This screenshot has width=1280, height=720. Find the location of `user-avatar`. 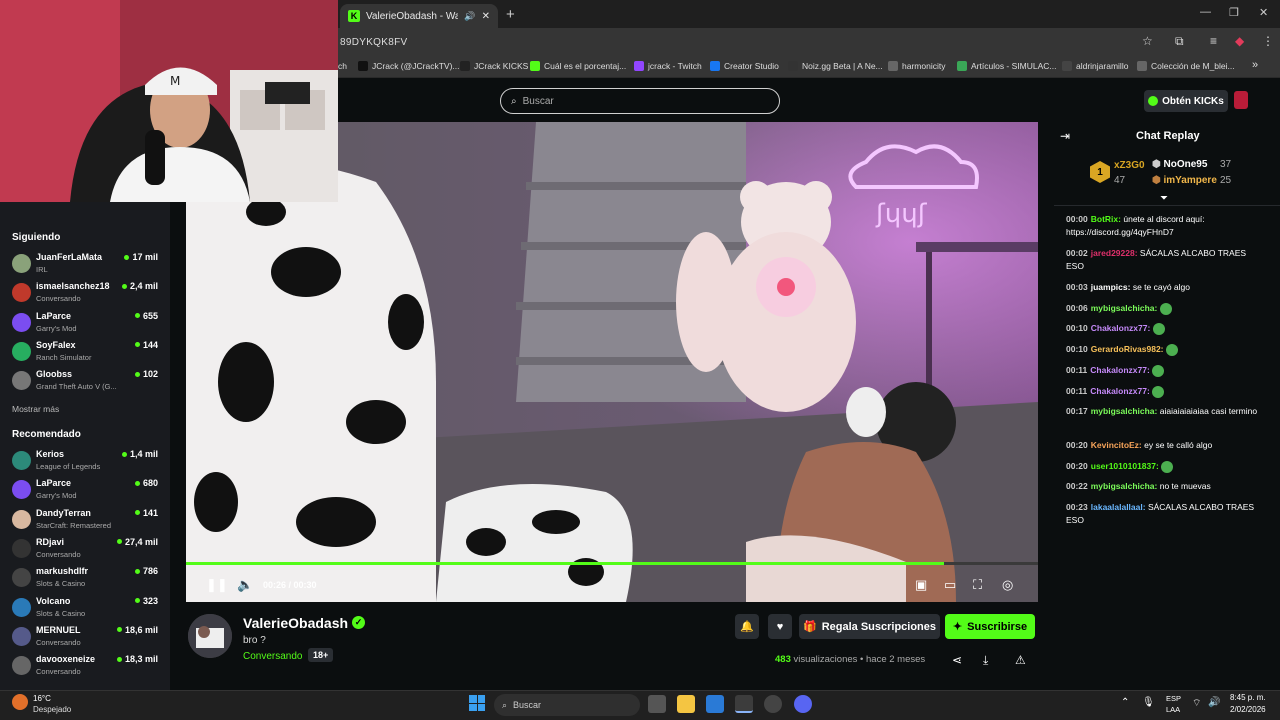

user-avatar is located at coordinates (1241, 100).